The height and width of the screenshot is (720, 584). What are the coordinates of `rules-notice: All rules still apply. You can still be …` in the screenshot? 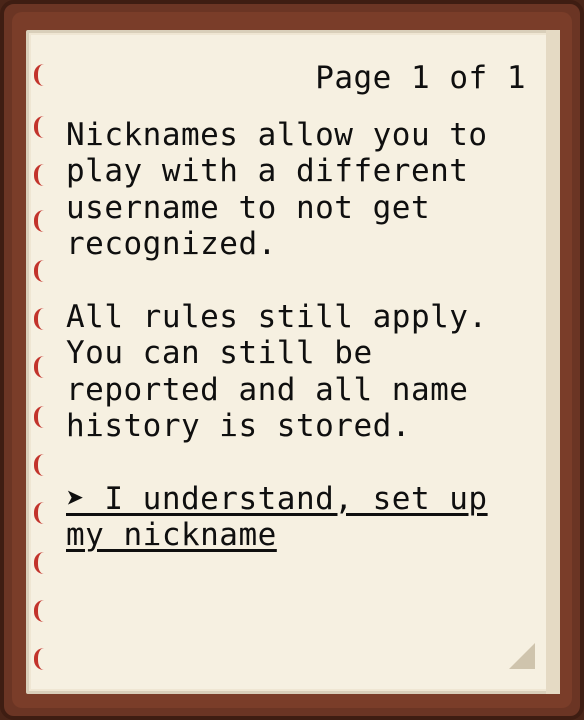 It's located at (277, 371).